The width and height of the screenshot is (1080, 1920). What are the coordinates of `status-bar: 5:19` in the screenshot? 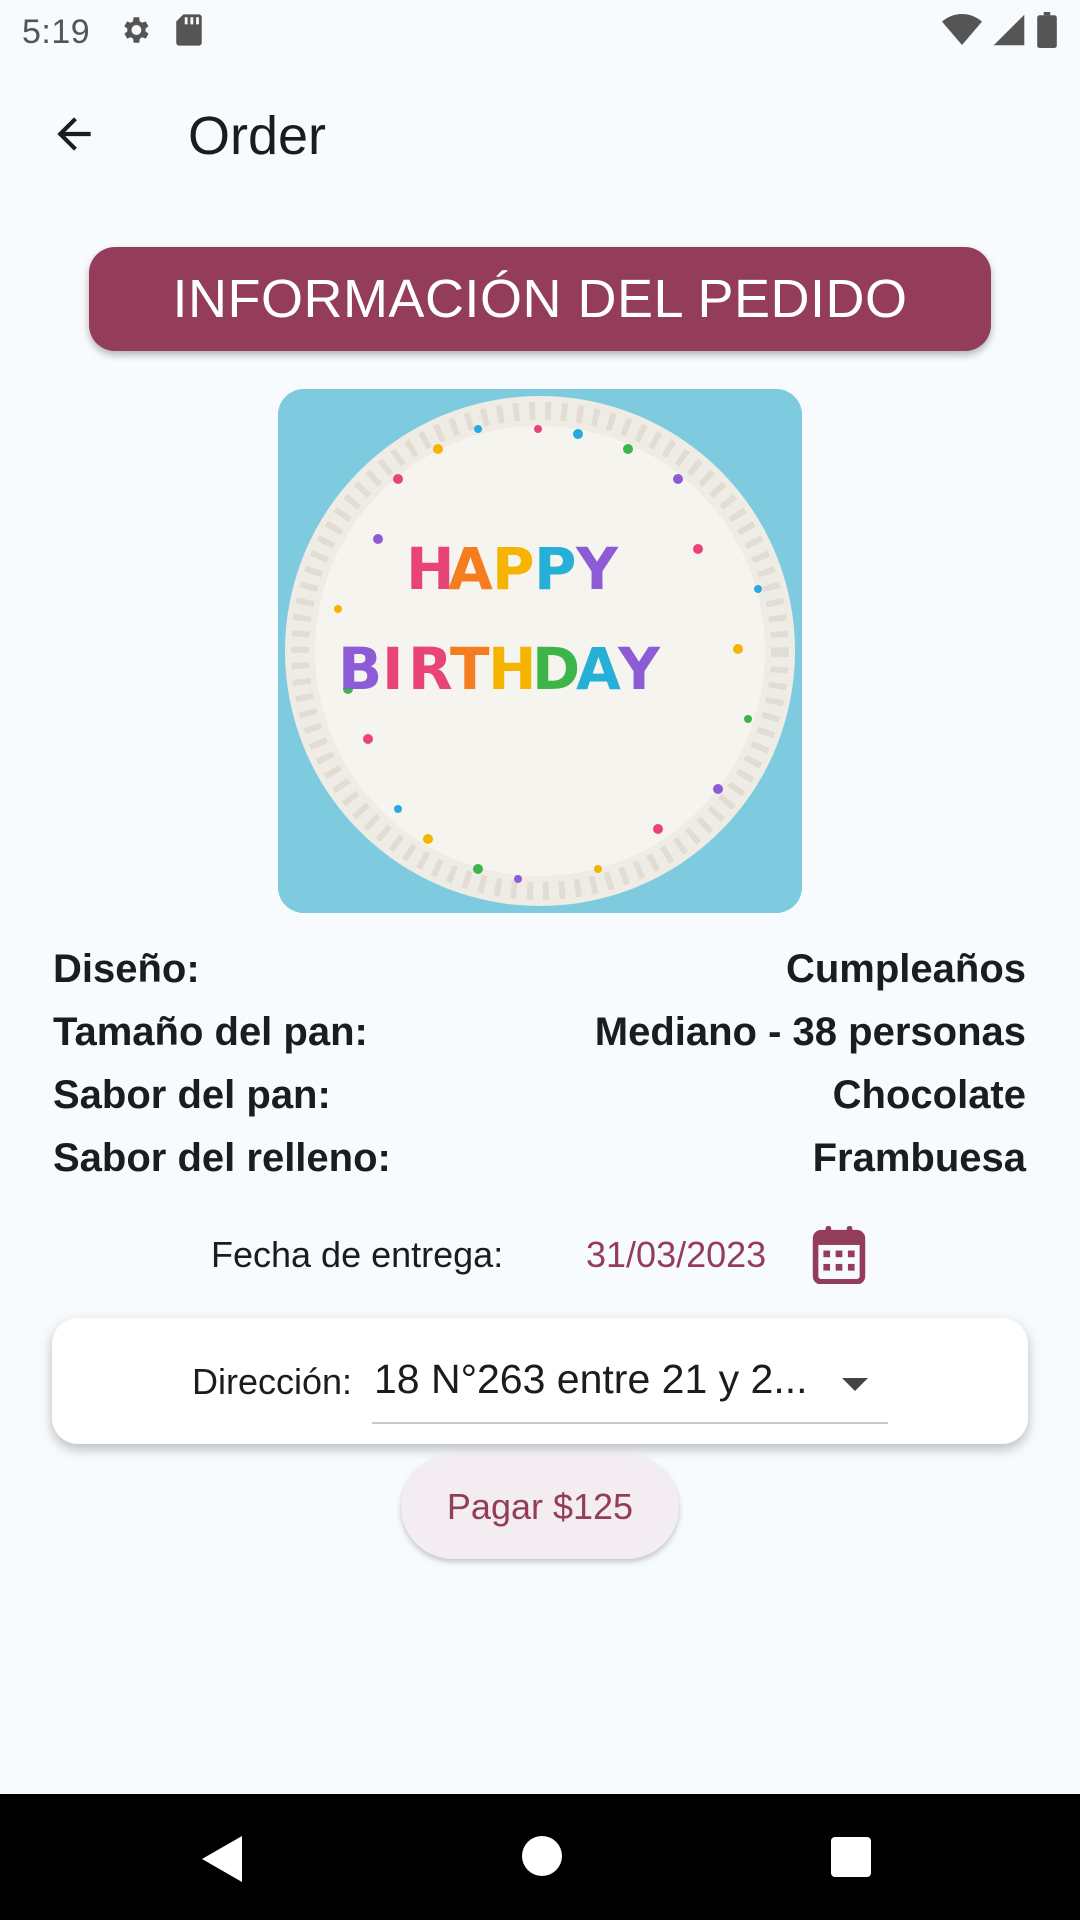 It's located at (540, 32).